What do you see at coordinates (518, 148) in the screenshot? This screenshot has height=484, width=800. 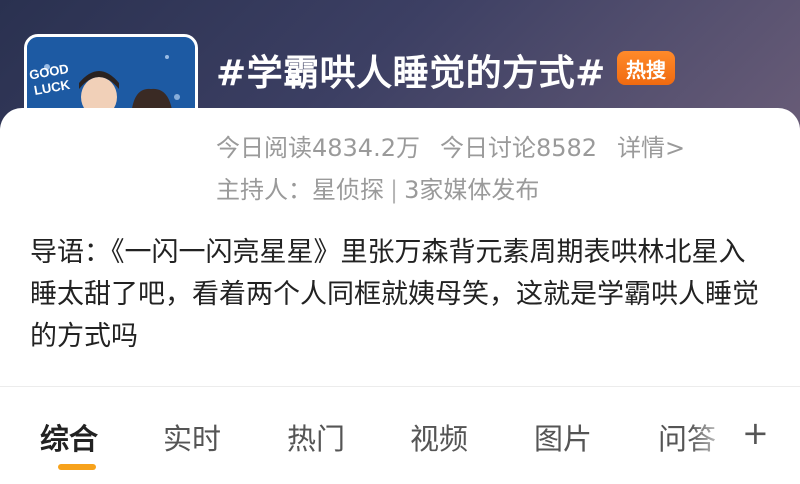 I see `today-discussions: 今日讨论8582` at bounding box center [518, 148].